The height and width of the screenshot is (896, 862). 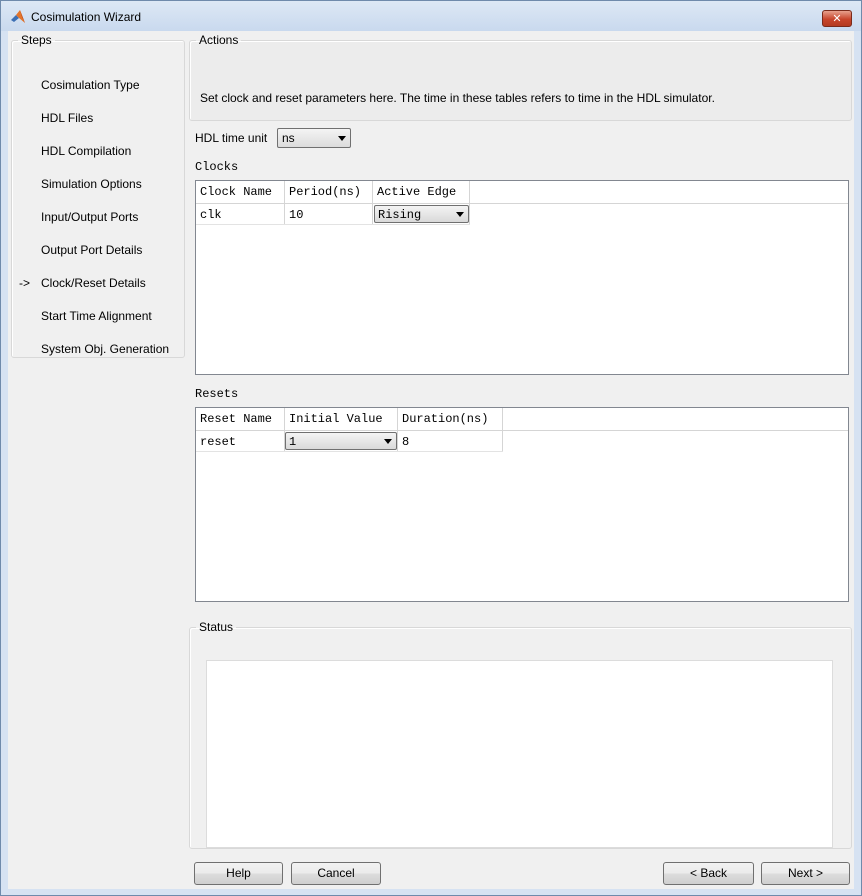 I want to click on step-clock-reset-details: -> Clock/Reset Details, so click(x=97, y=286).